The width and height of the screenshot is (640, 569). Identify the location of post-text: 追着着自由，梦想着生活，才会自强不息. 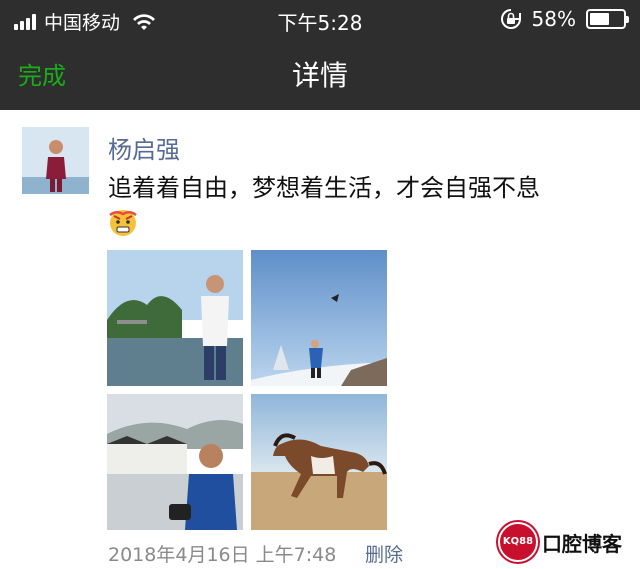
(324, 188).